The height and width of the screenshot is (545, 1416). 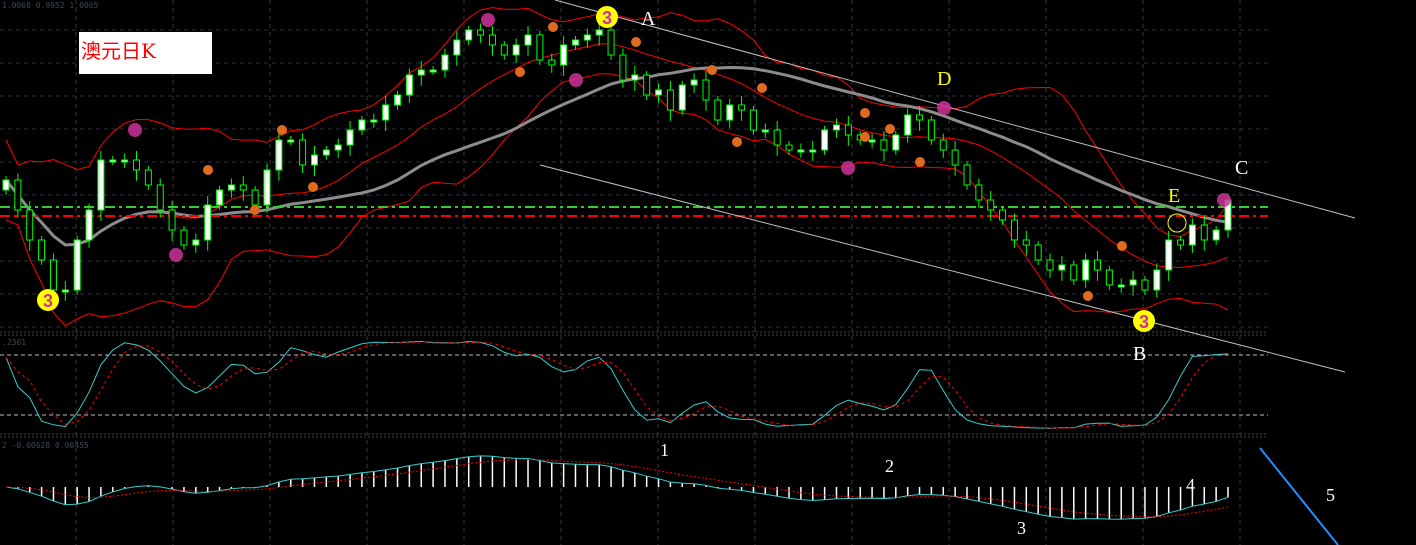 What do you see at coordinates (1021, 528) in the screenshot?
I see `annotation-3: 3` at bounding box center [1021, 528].